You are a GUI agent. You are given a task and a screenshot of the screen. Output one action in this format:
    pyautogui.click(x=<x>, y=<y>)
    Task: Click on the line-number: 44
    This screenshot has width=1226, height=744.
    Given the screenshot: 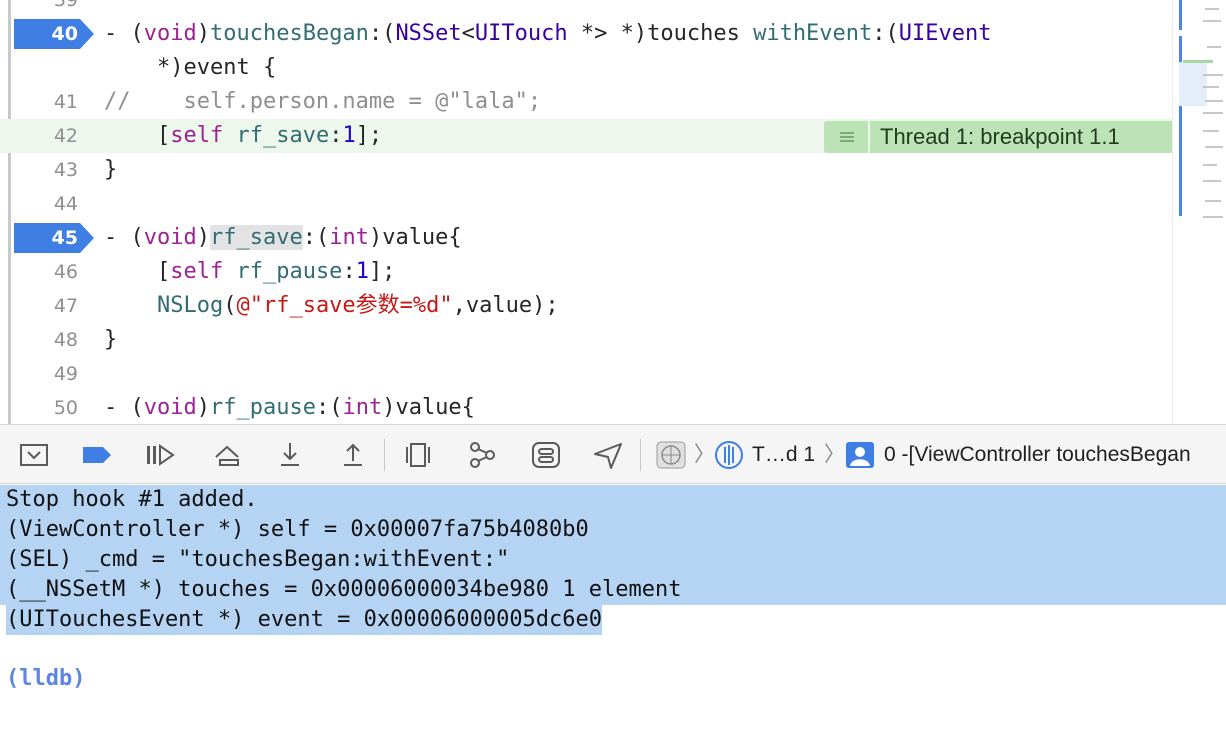 What is the action you would take?
    pyautogui.click(x=51, y=204)
    